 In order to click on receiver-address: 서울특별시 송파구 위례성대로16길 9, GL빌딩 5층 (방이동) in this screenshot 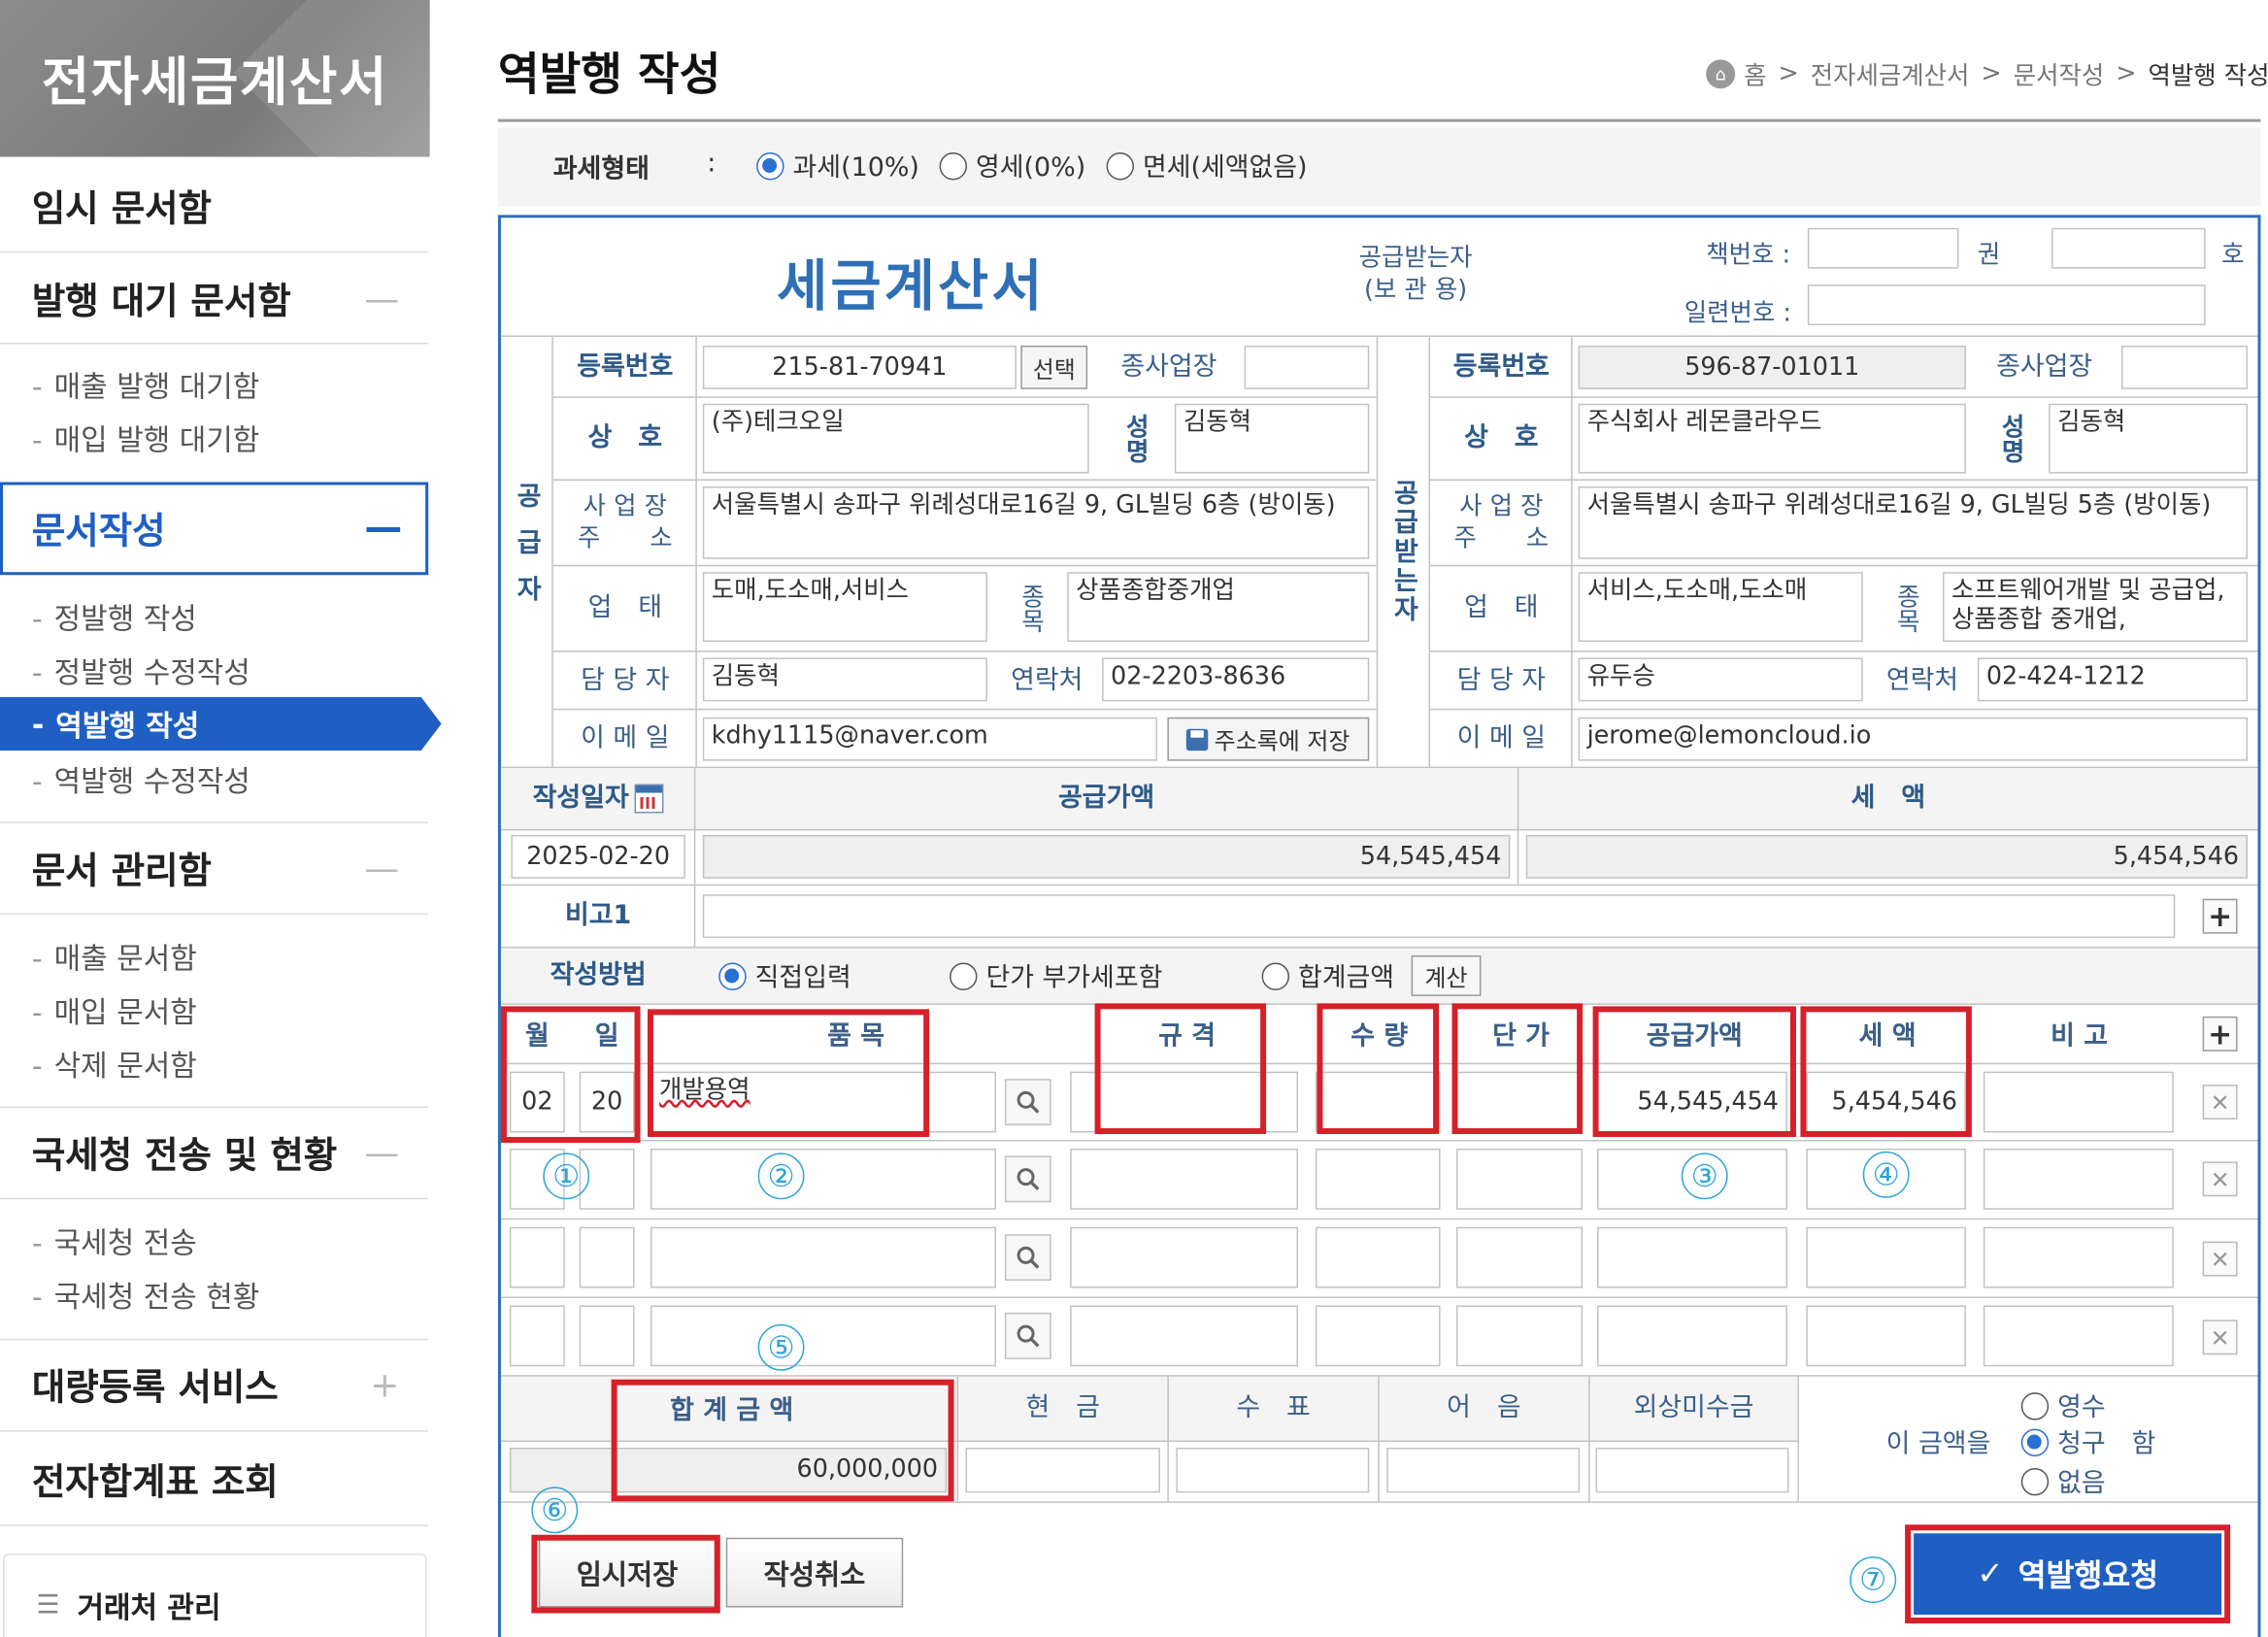, I will do `click(1913, 522)`.